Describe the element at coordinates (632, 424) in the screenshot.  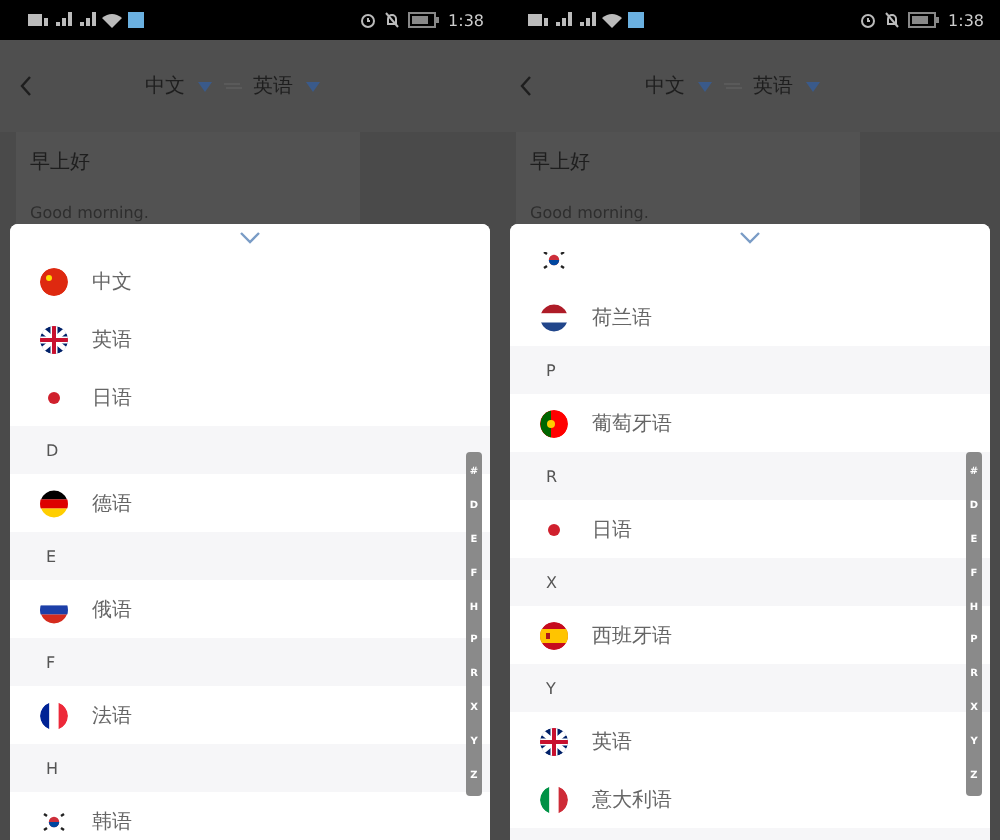
I see `language-label: 葡萄牙语` at that location.